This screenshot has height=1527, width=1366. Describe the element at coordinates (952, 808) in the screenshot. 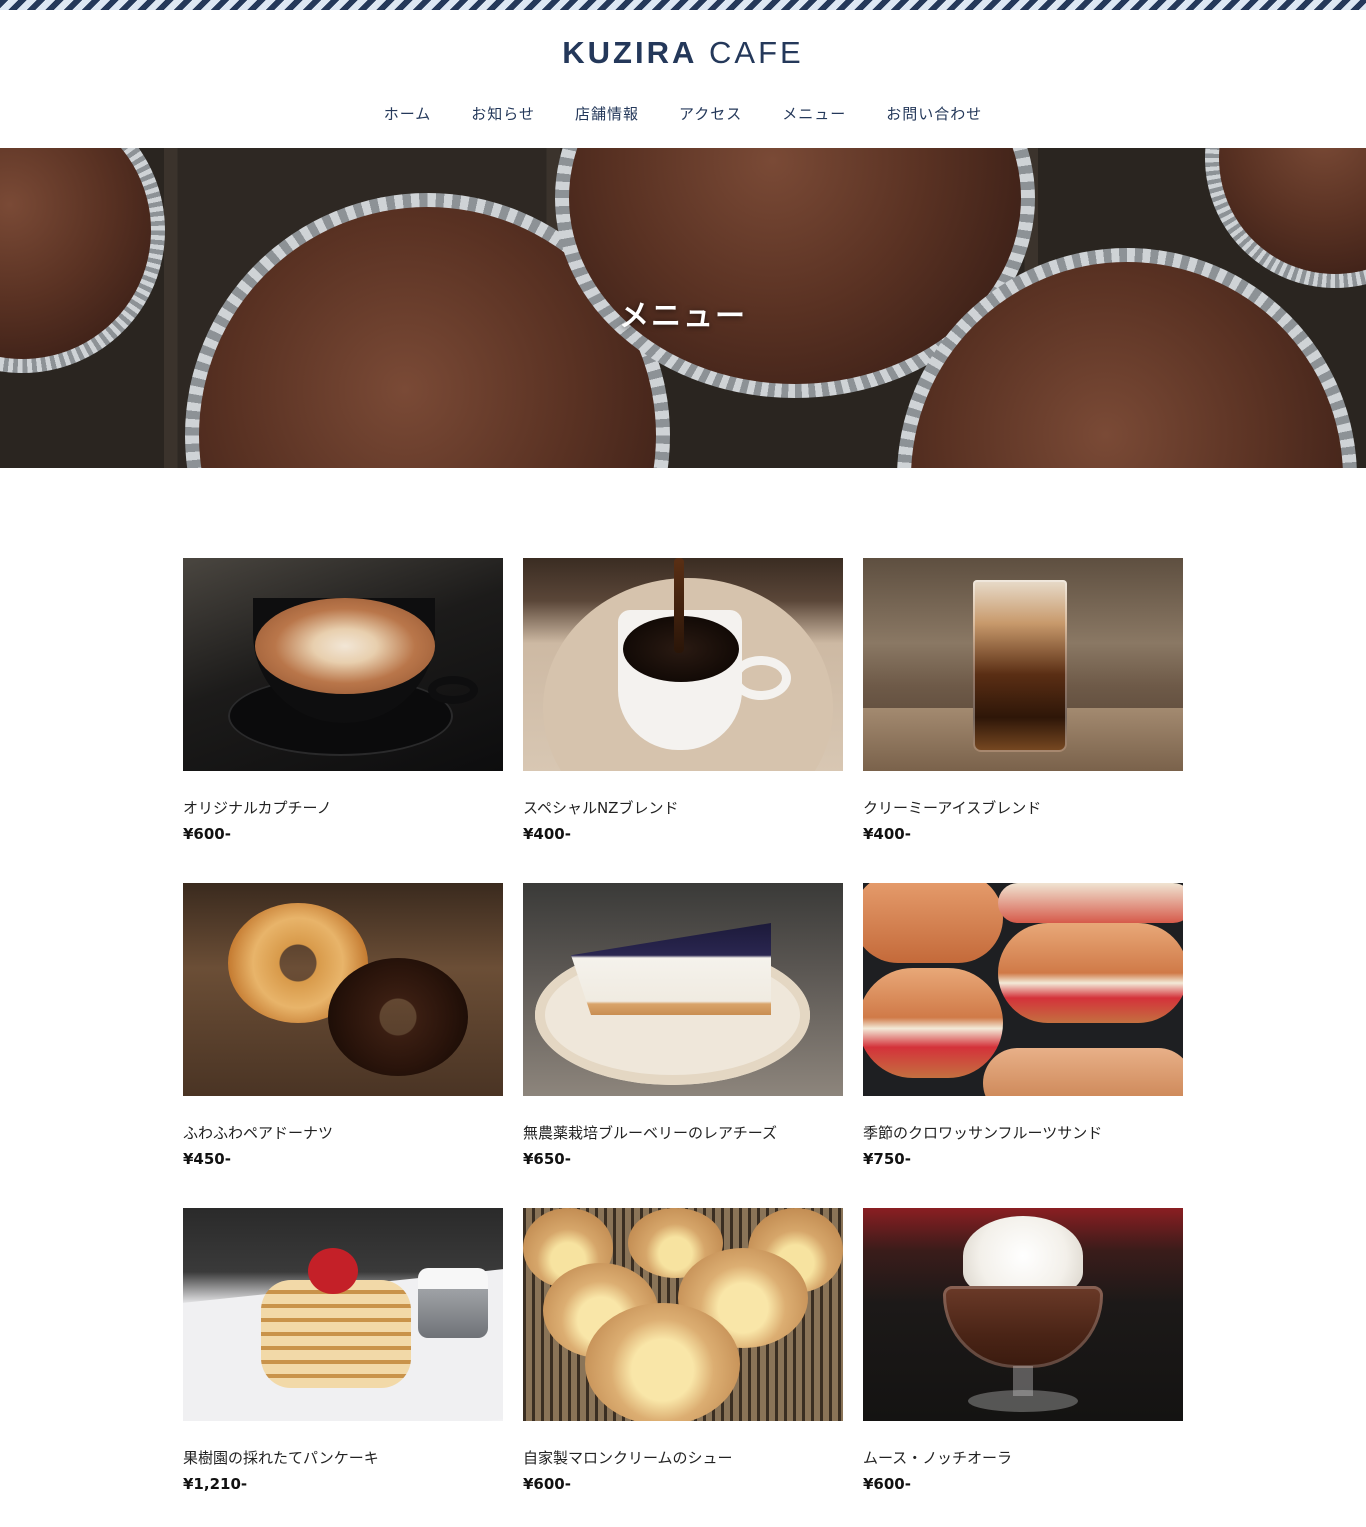

I see `menu-item-name: クリーミーアイスブレンド` at that location.